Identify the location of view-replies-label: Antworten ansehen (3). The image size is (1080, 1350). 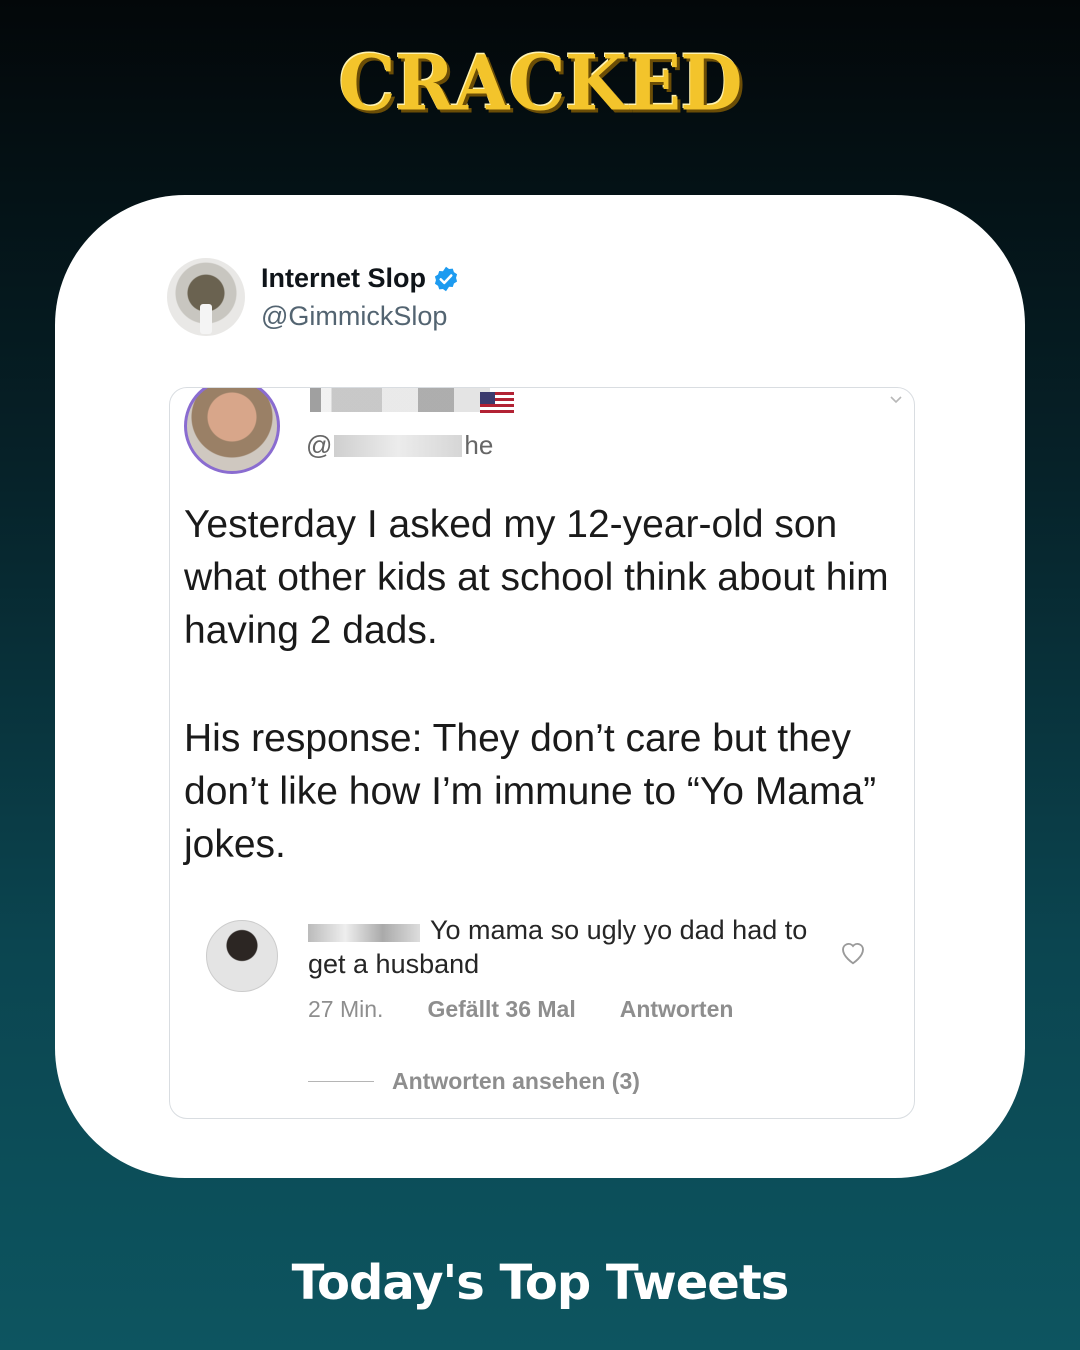
(516, 1081).